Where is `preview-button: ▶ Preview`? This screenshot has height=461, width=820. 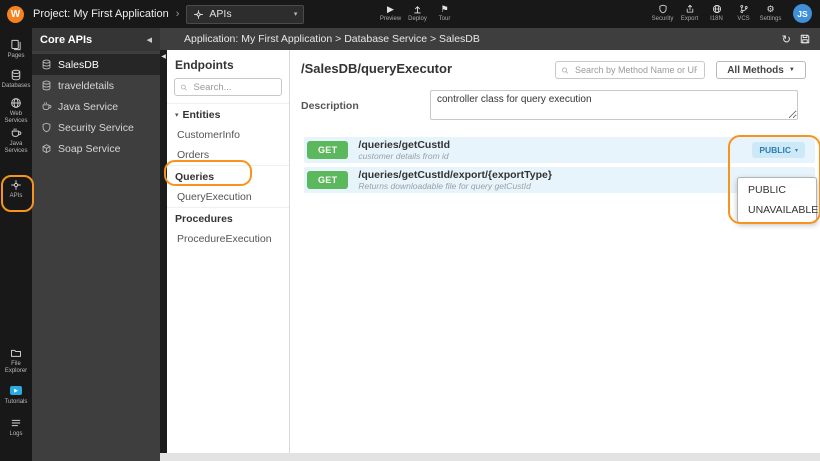
preview-button: ▶ Preview is located at coordinates (390, 12).